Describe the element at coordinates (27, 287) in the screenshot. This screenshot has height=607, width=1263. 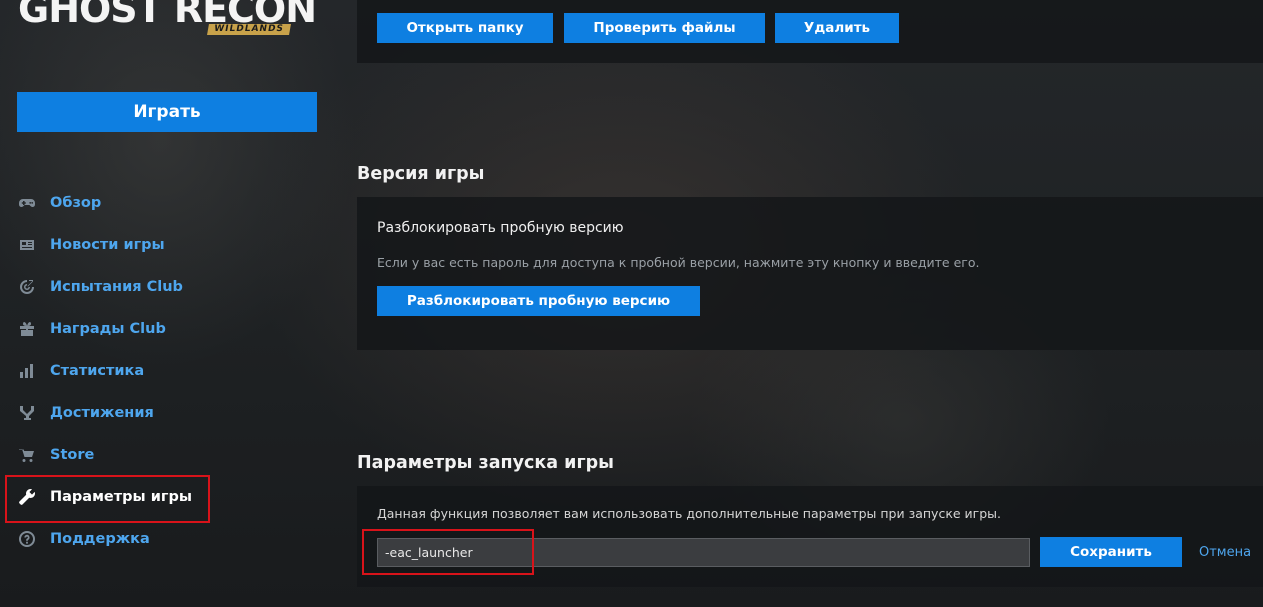
I see `target-icon` at that location.